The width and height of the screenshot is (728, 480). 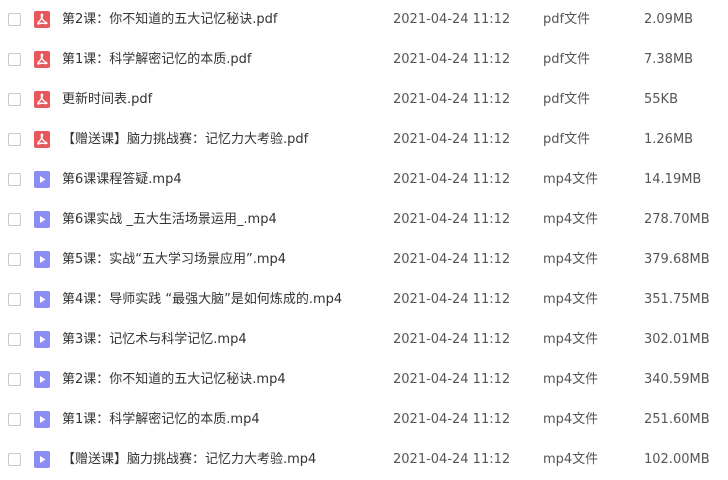 I want to click on file-size: 302.01MB, so click(x=677, y=339).